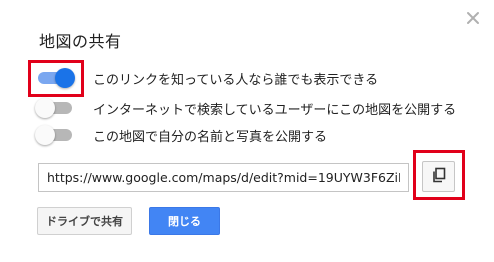  I want to click on toggle-row-link-sharing: このリンクを知っている人なら誰でも表示できる, so click(206, 78).